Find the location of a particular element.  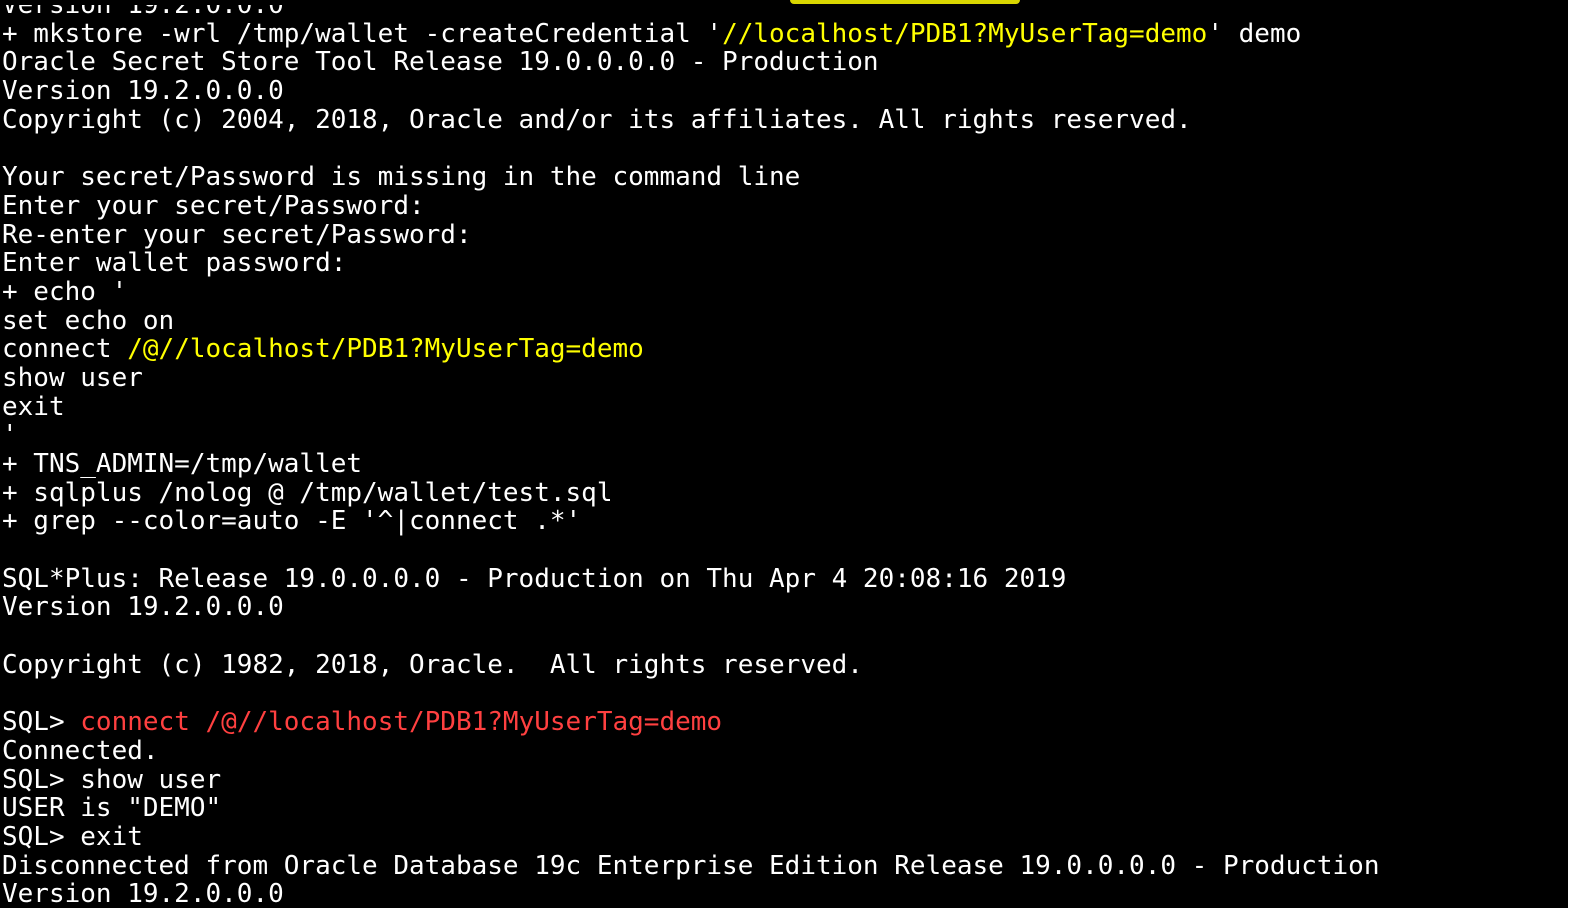

text-segment: + echo ' is located at coordinates (65, 291).